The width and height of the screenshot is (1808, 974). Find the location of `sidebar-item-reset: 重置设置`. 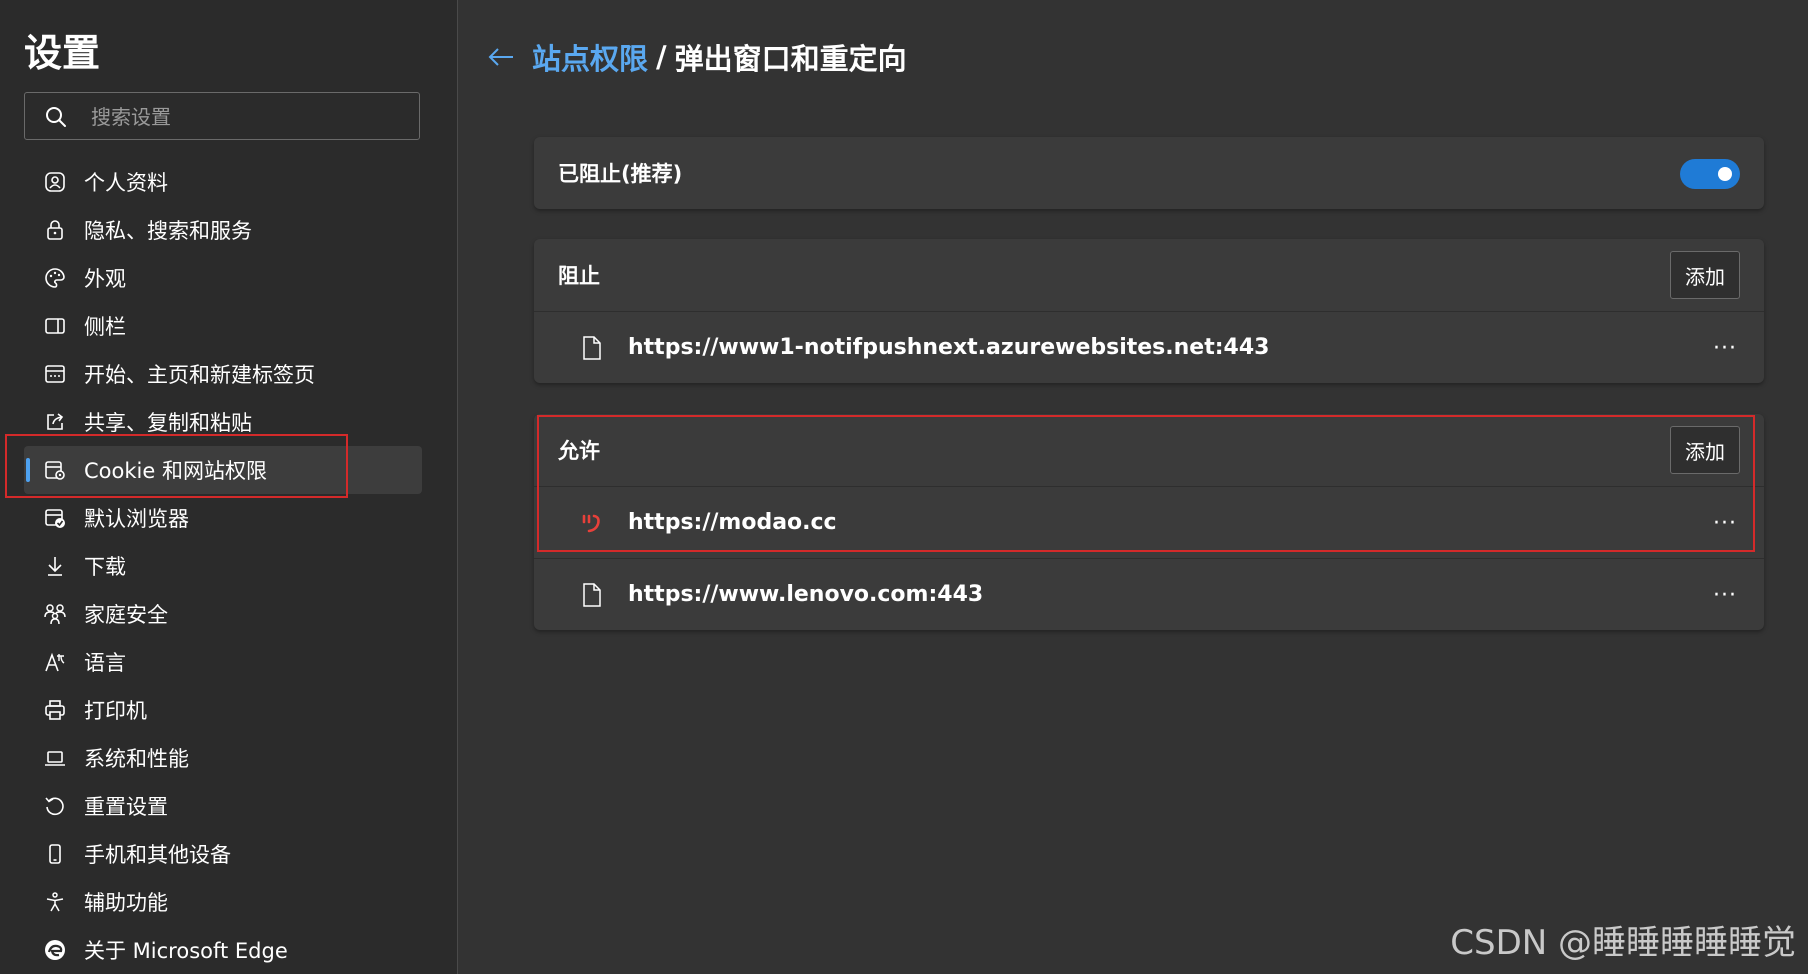

sidebar-item-reset: 重置设置 is located at coordinates (223, 806).